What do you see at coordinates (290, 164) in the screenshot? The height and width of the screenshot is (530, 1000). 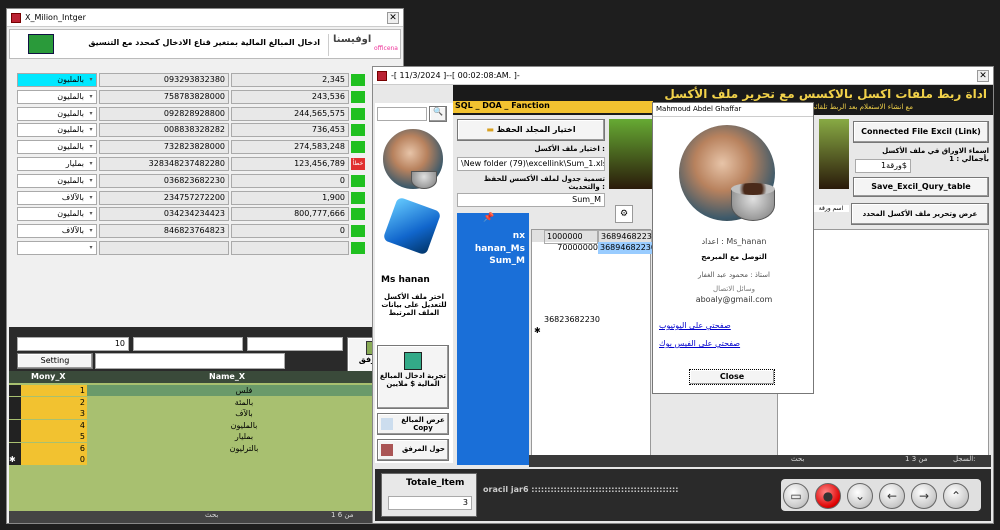 I see `value-field: 123,456,789` at bounding box center [290, 164].